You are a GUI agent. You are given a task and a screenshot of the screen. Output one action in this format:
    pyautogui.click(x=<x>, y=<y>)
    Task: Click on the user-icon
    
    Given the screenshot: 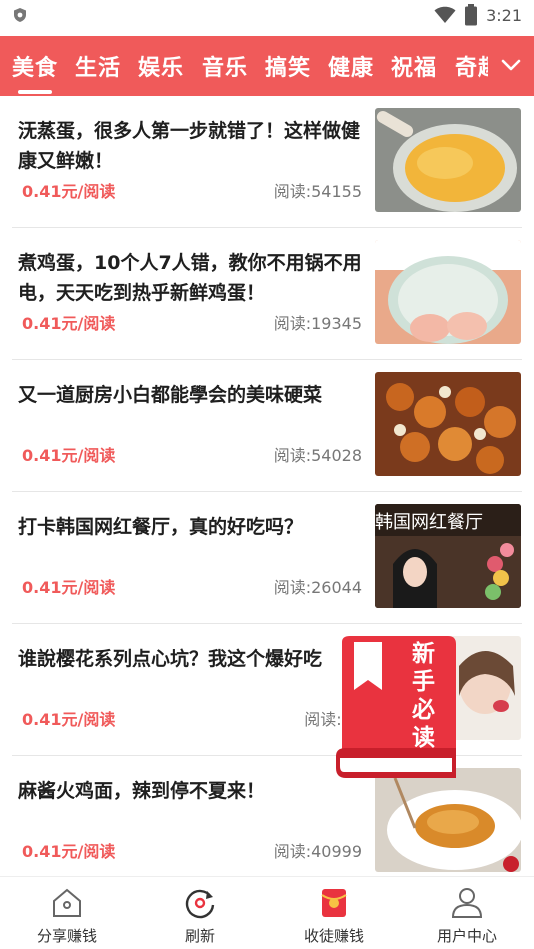 What is the action you would take?
    pyautogui.click(x=467, y=903)
    